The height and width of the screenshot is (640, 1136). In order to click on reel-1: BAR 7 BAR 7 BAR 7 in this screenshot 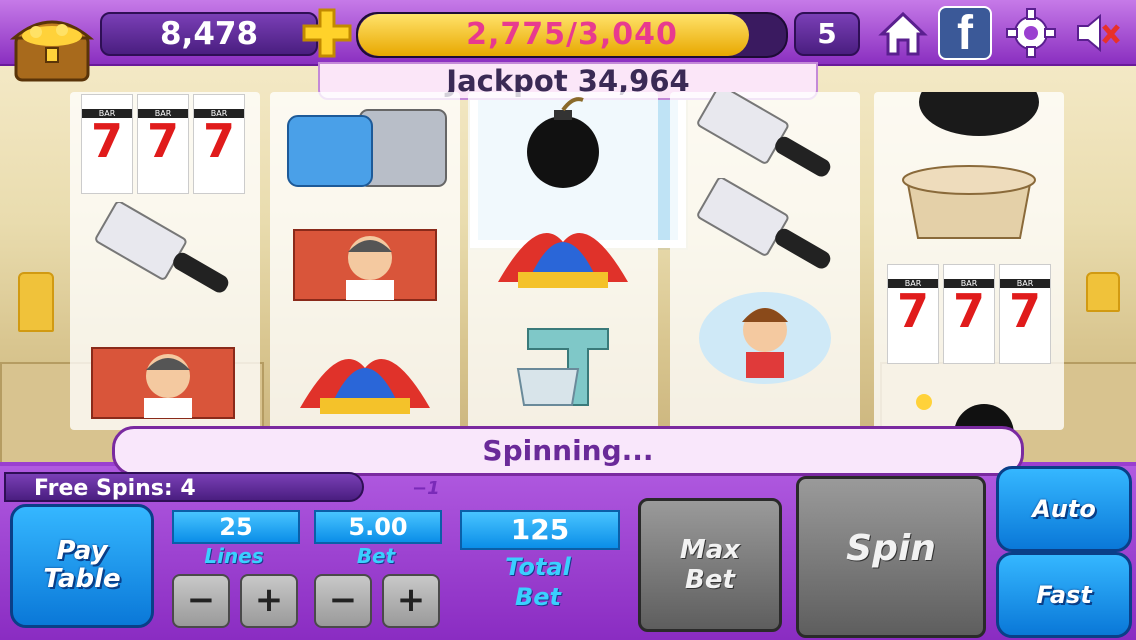, I will do `click(165, 261)`.